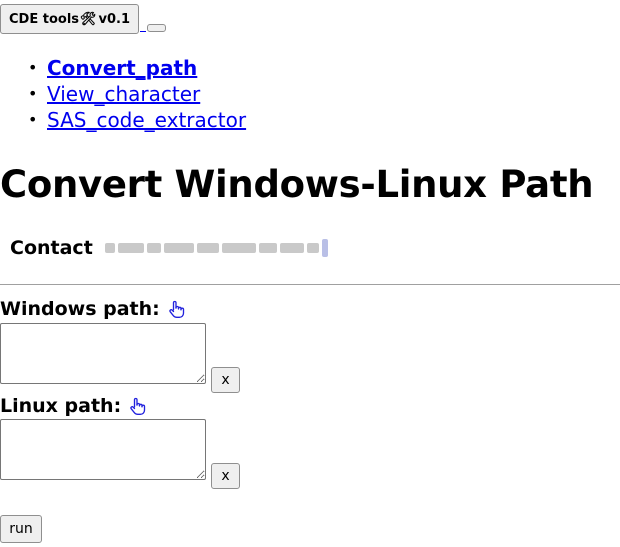  Describe the element at coordinates (122, 68) in the screenshot. I see `nav-link-convert-path: Convert_path` at that location.